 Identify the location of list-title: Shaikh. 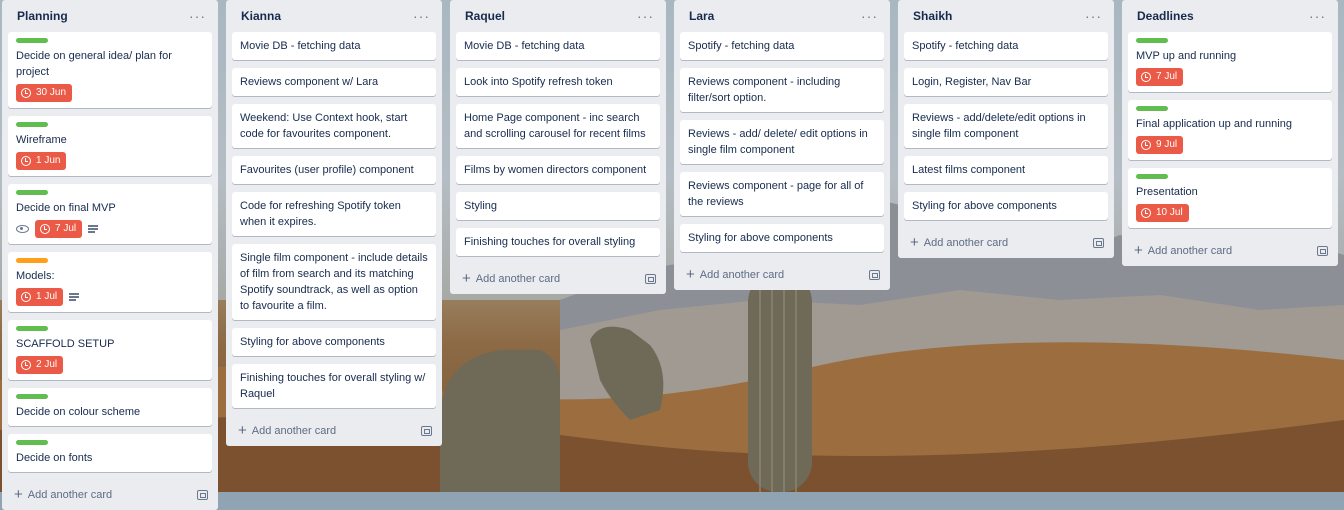
(932, 16).